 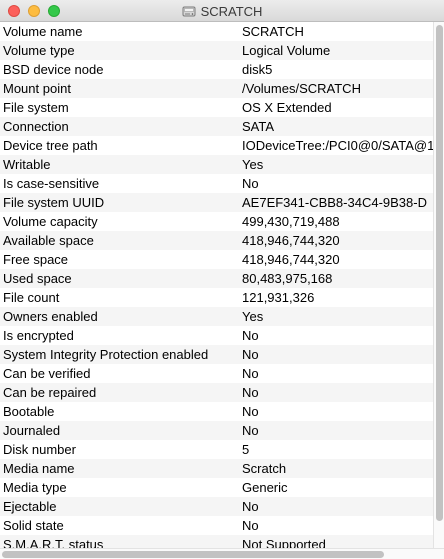 I want to click on row-value: Generic, so click(x=265, y=487).